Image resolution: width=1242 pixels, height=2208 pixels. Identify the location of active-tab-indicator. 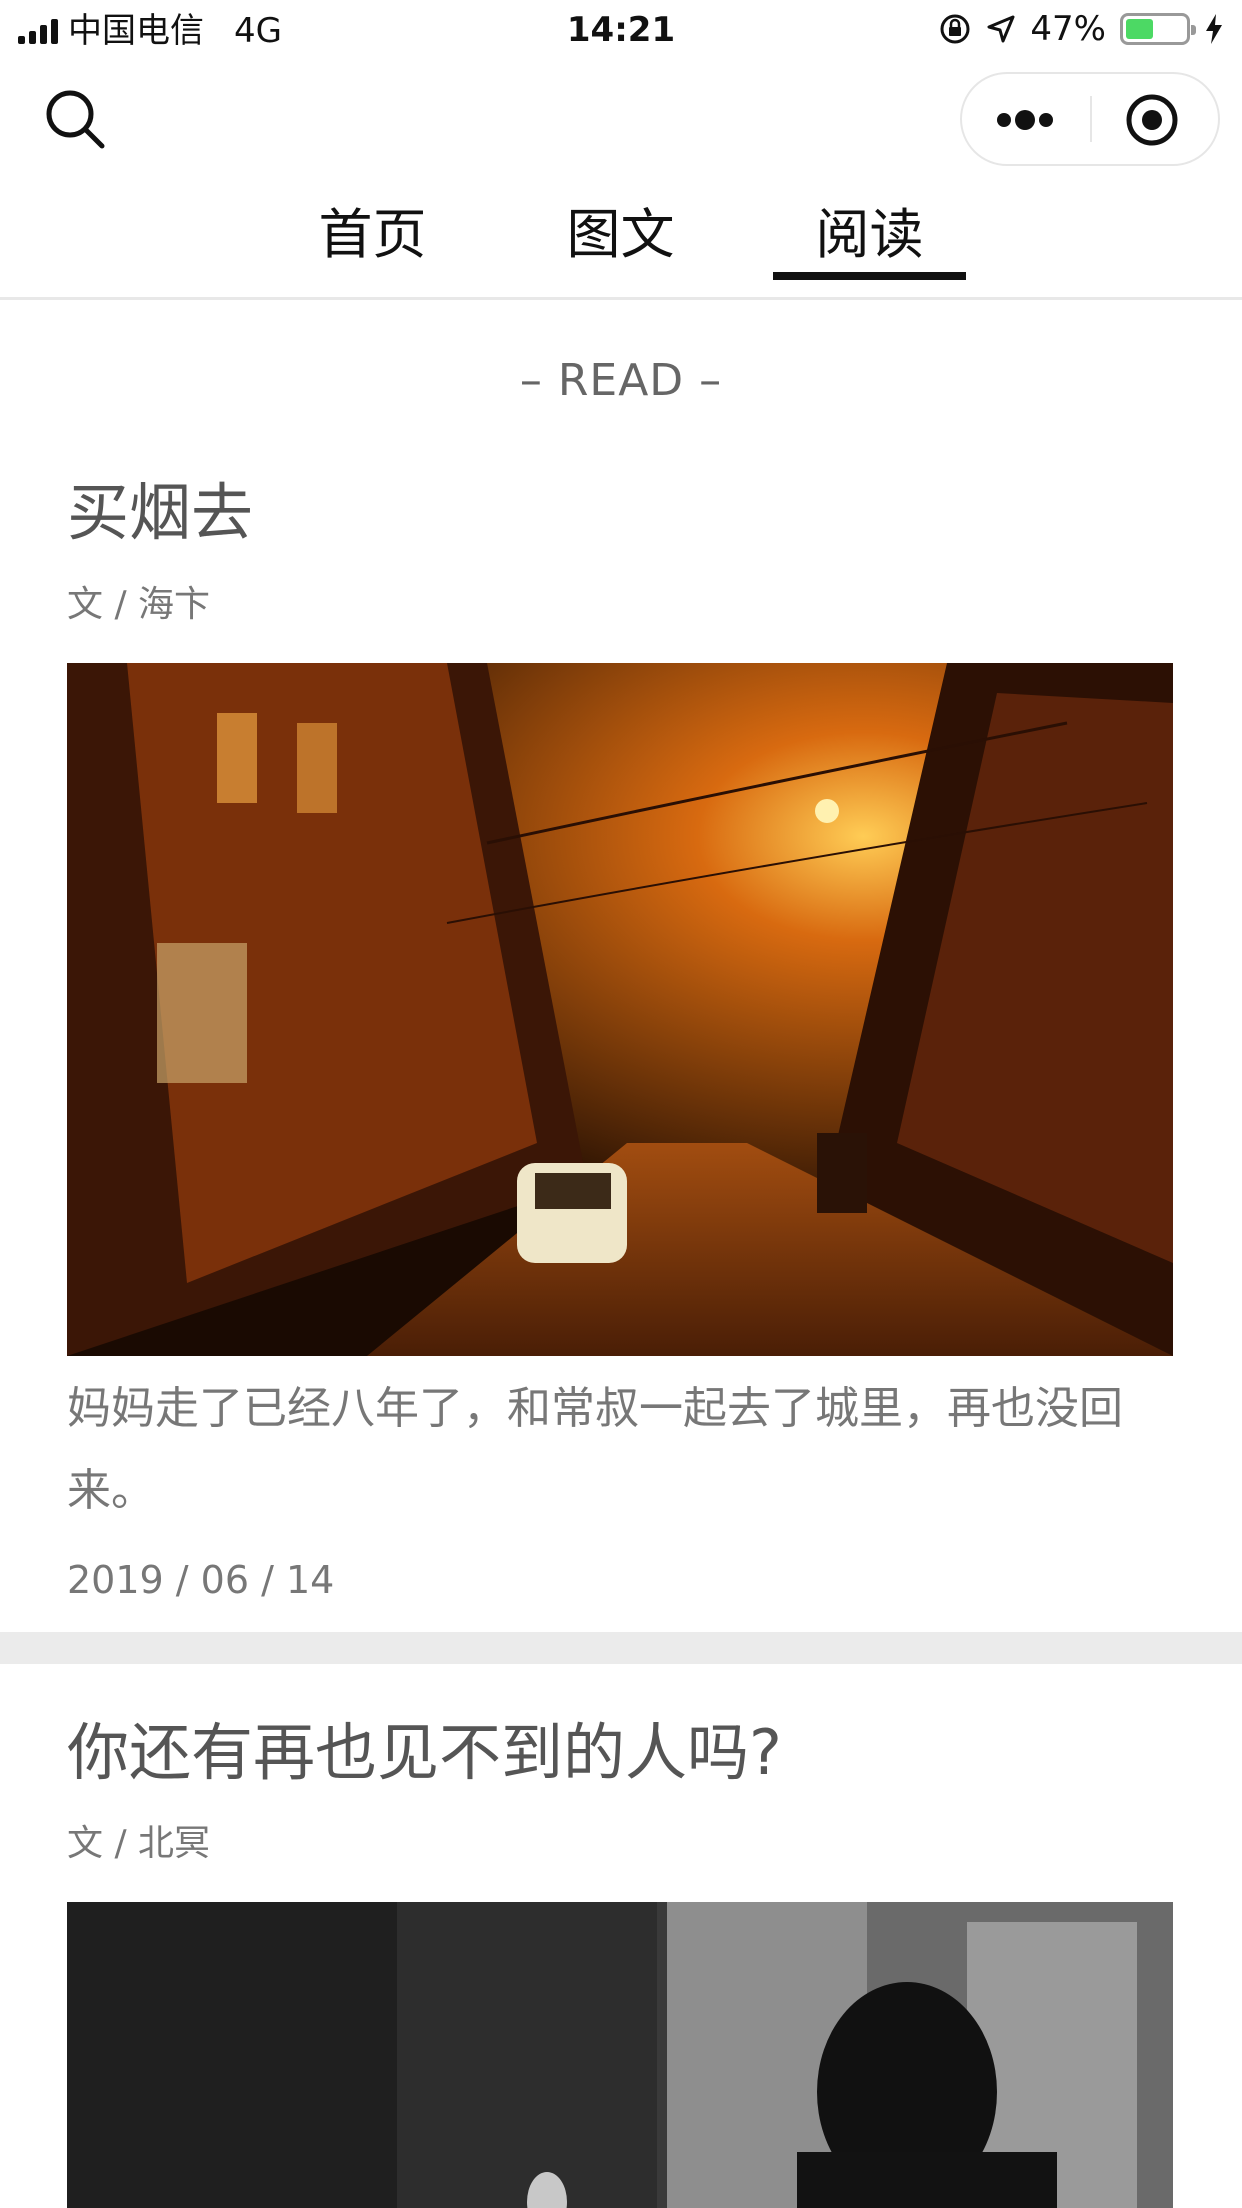
(869, 276).